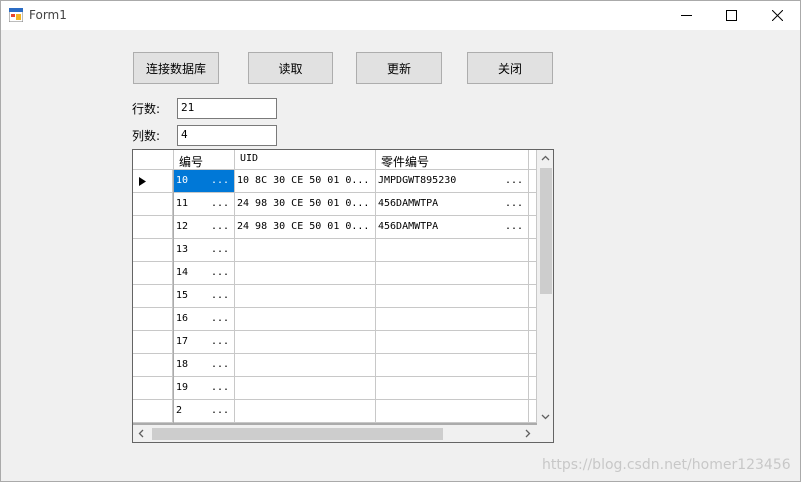  What do you see at coordinates (533, 160) in the screenshot?
I see `column-header-extra` at bounding box center [533, 160].